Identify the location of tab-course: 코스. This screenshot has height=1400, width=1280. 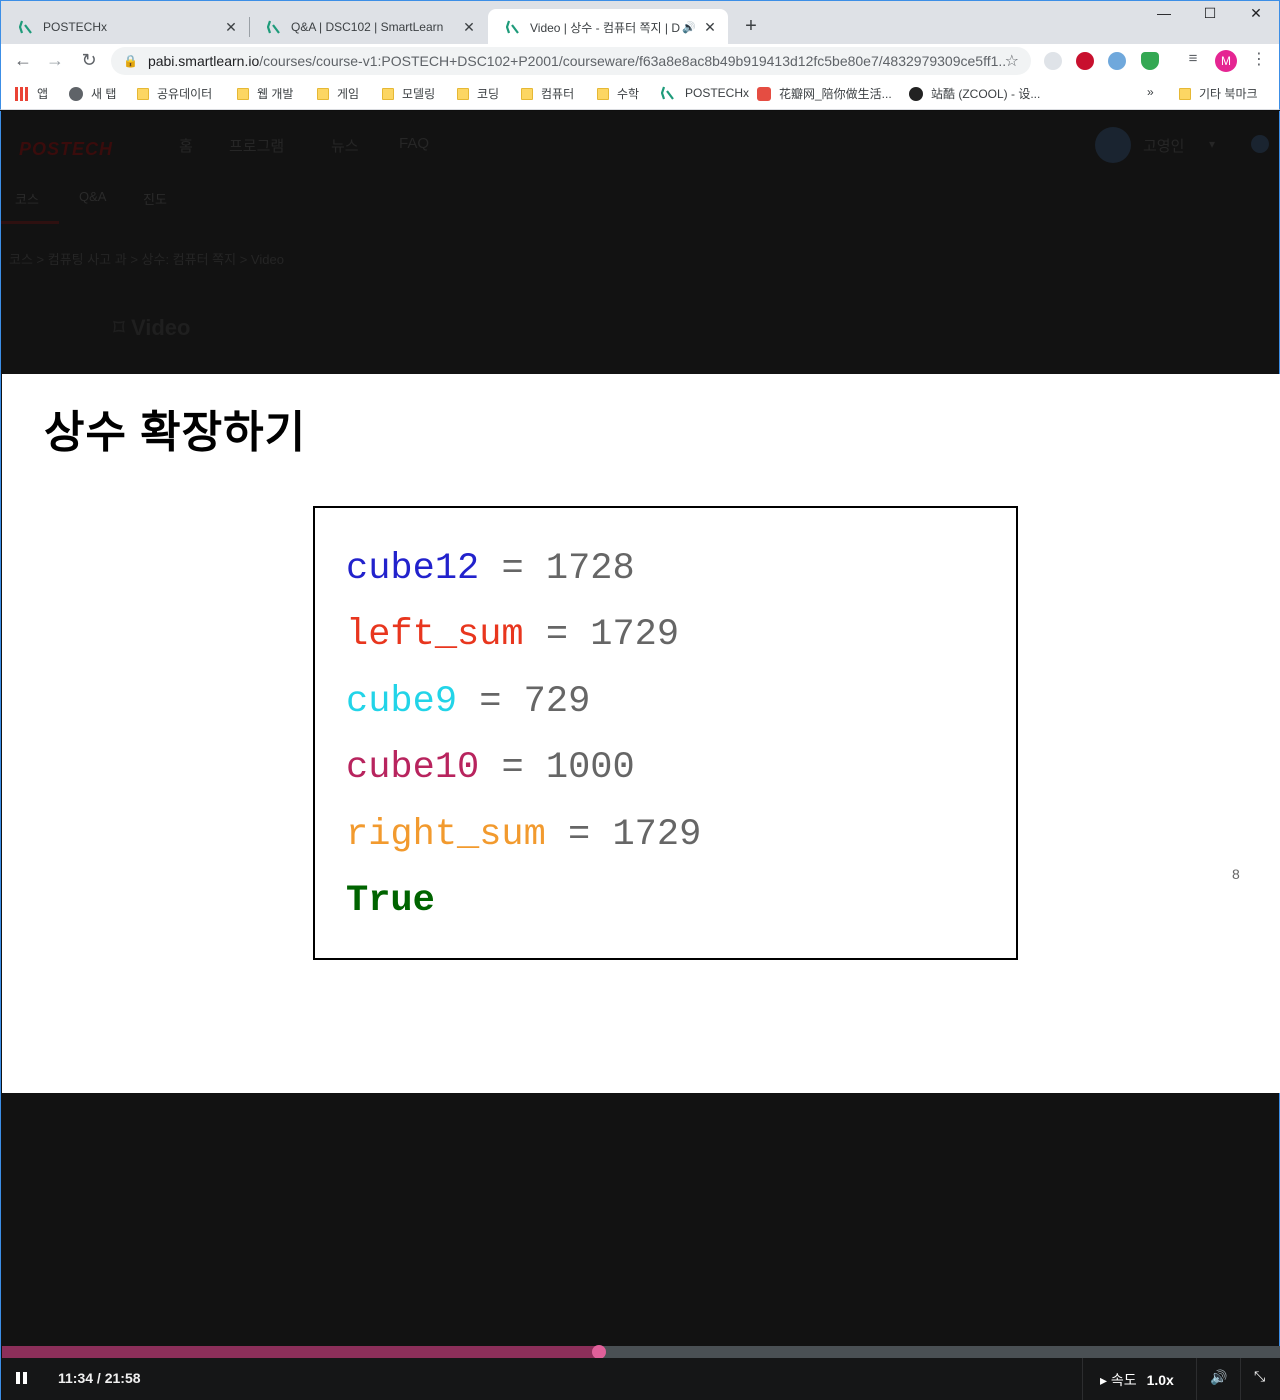
(27, 198).